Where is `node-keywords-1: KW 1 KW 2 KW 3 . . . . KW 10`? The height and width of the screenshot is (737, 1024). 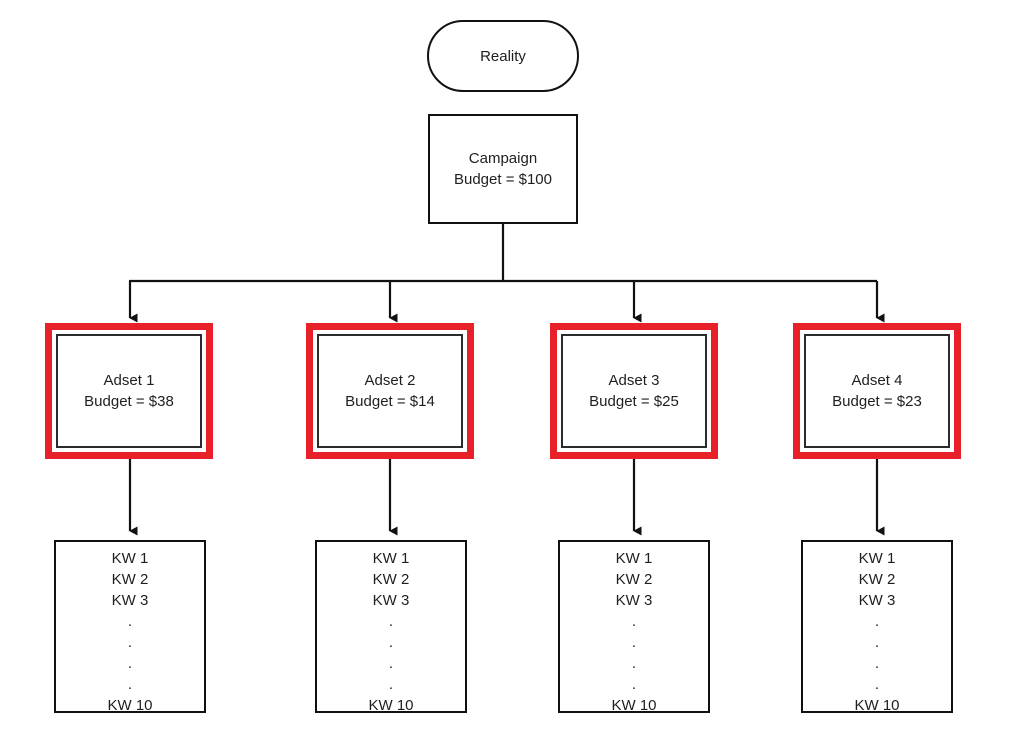 node-keywords-1: KW 1 KW 2 KW 3 . . . . KW 10 is located at coordinates (130, 627).